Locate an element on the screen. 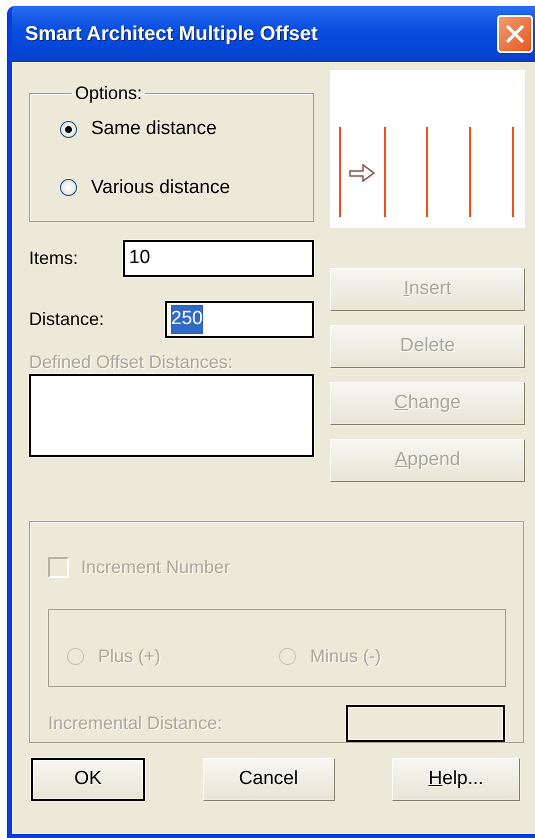 The width and height of the screenshot is (535, 838). close-button is located at coordinates (515, 34).